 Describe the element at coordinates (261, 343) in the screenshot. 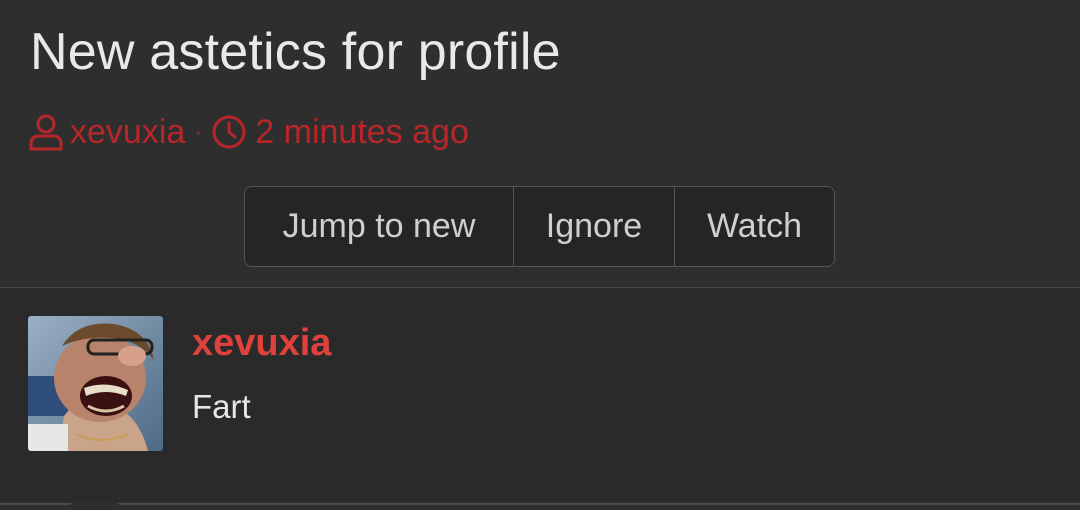

I see `post-author-link: xevuxia` at that location.